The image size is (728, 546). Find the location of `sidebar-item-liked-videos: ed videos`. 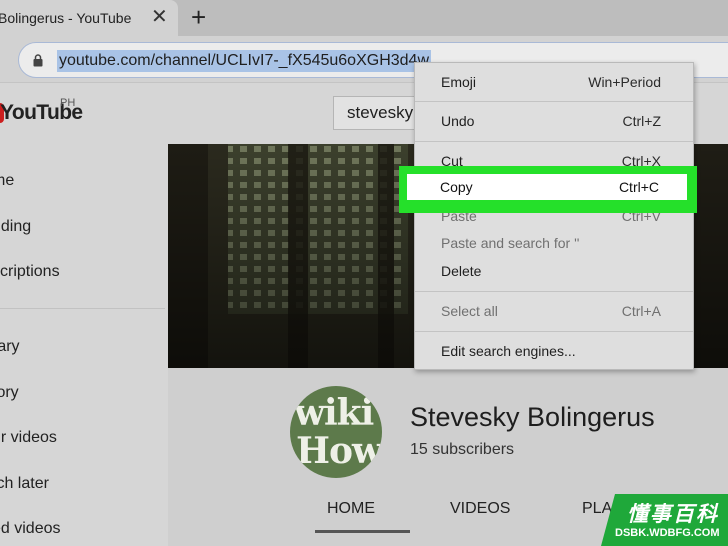

sidebar-item-liked-videos: ed videos is located at coordinates (30, 529).